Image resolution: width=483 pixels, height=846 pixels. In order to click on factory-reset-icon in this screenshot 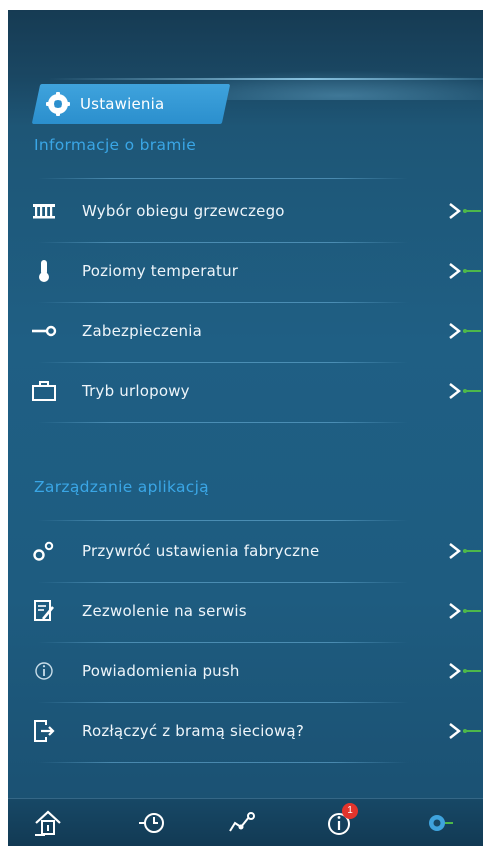, I will do `click(44, 551)`.